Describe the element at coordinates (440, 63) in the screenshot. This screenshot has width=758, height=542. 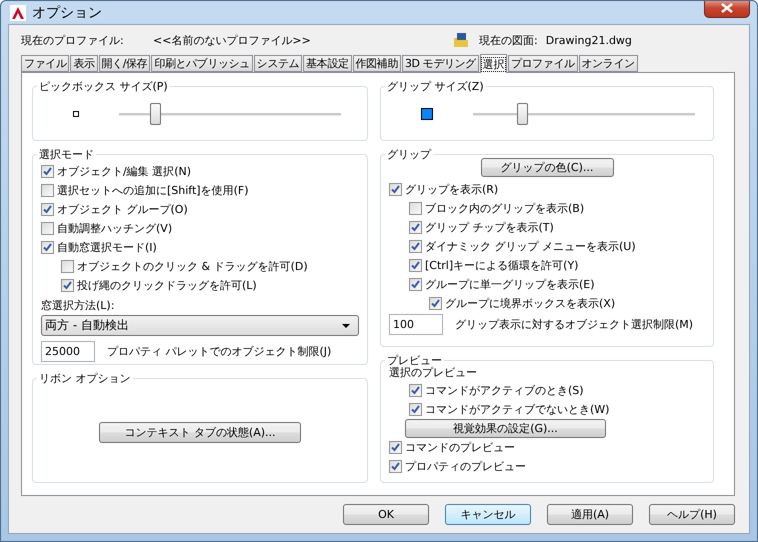
I see `tab: 3D モデリング` at that location.